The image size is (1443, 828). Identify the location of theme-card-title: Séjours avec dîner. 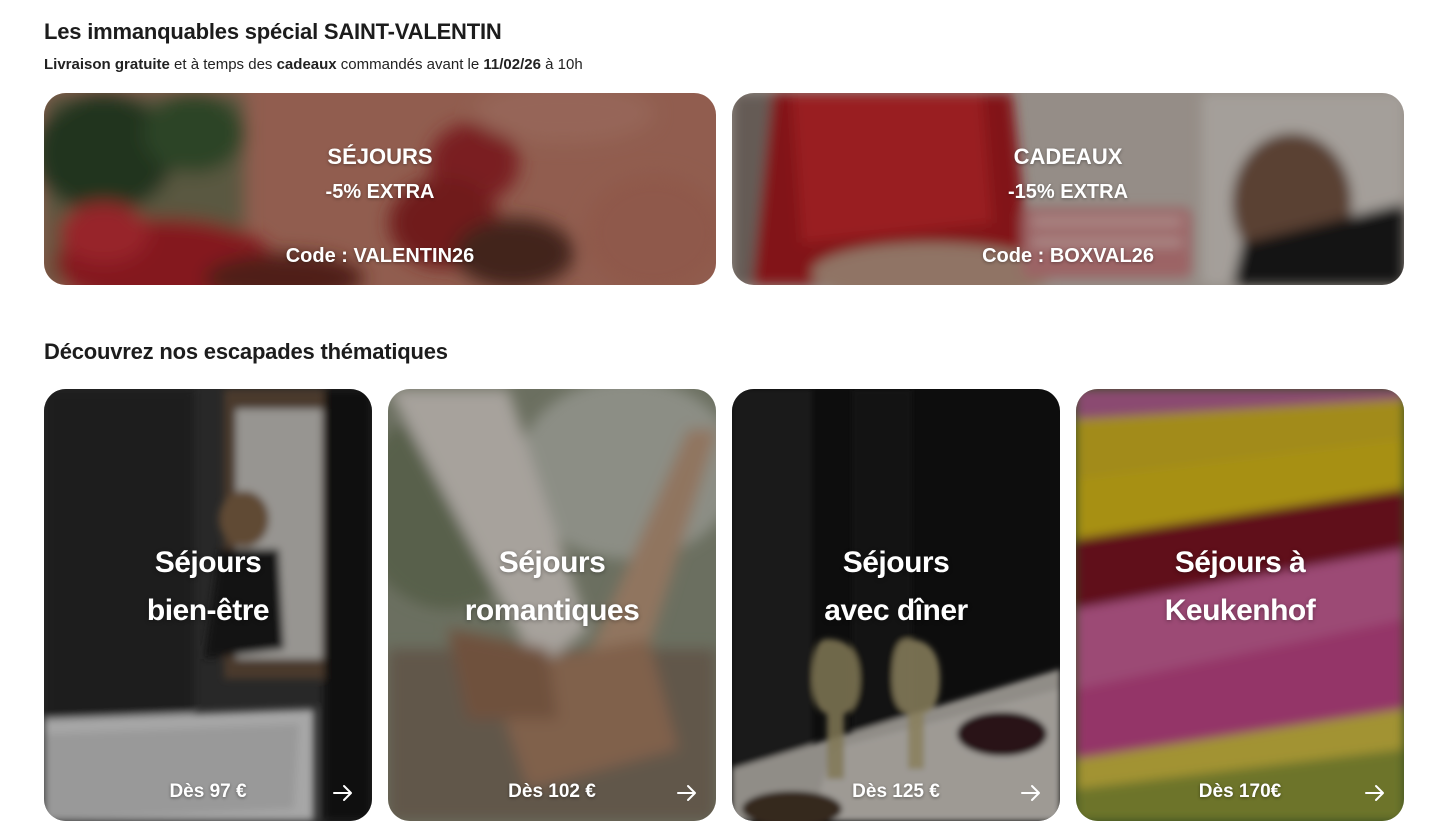
(896, 587).